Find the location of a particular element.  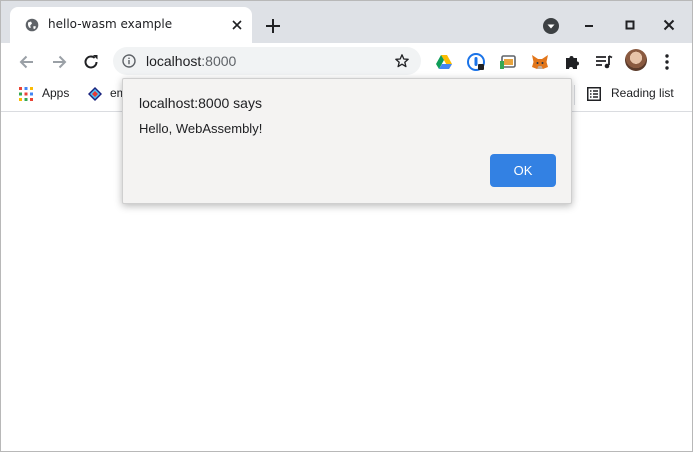

tab-title: hello-wasm example is located at coordinates (110, 24).